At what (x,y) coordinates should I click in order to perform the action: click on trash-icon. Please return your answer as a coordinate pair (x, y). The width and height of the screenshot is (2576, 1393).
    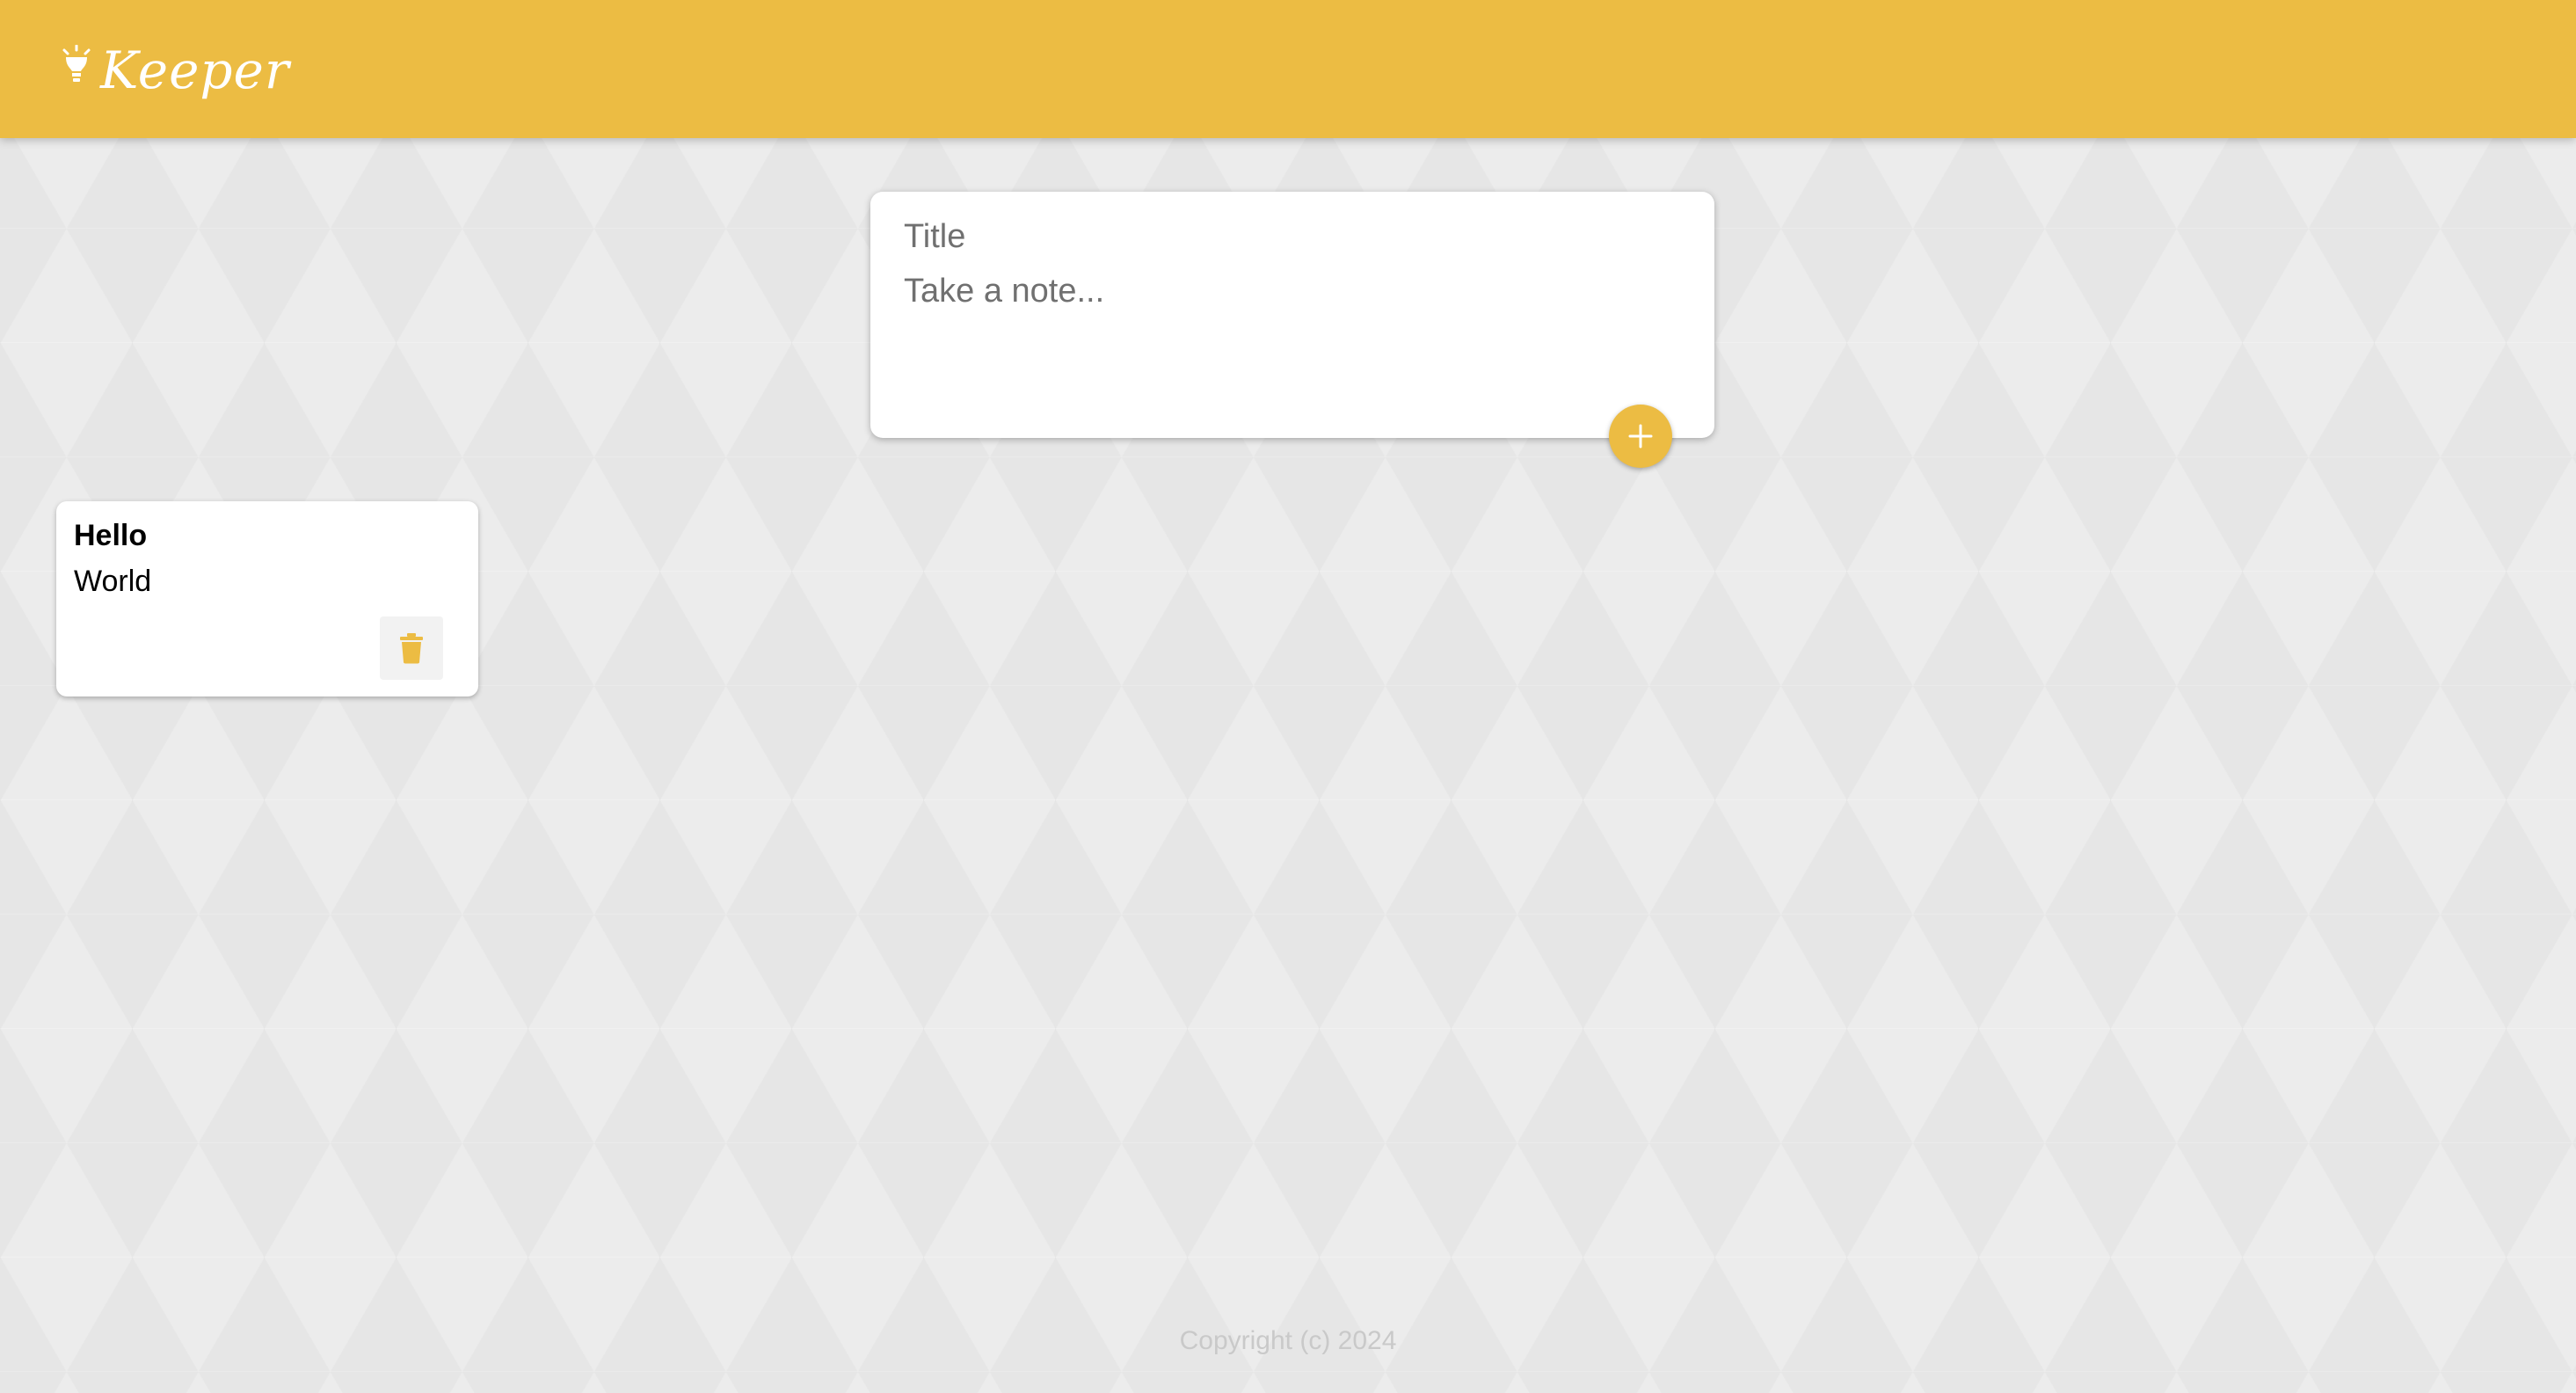
    Looking at the image, I should click on (411, 649).